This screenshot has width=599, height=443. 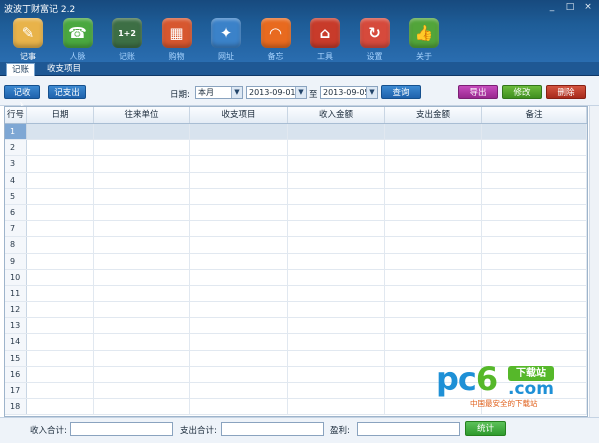 What do you see at coordinates (570, 7) in the screenshot?
I see `maximize-button: □` at bounding box center [570, 7].